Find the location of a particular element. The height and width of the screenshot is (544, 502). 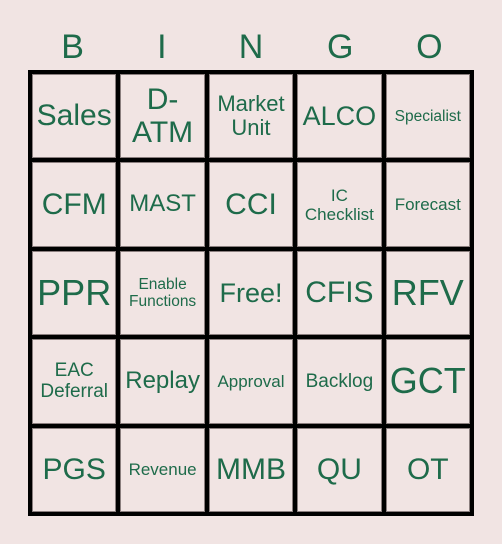

bingo-cell: MAST is located at coordinates (162, 204).